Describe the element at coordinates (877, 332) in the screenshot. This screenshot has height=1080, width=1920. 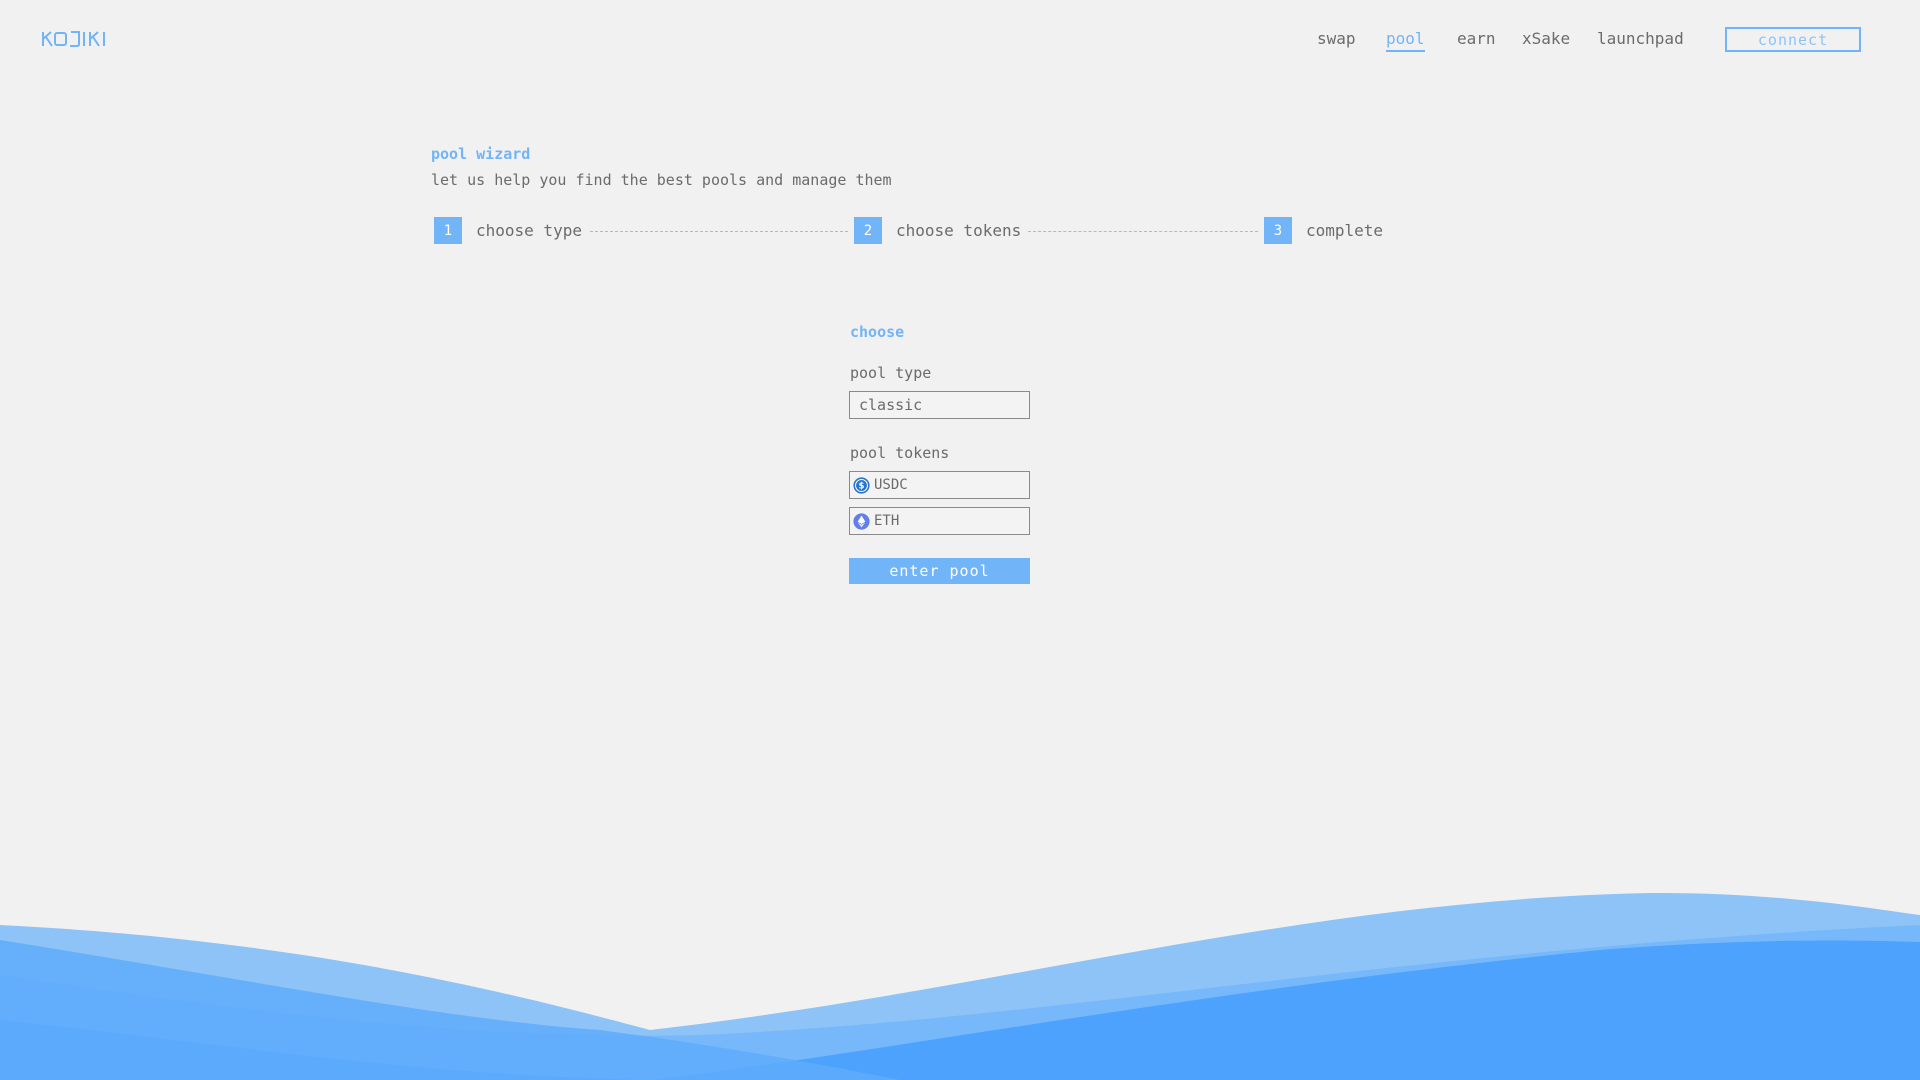
I see `form-title: choose` at that location.